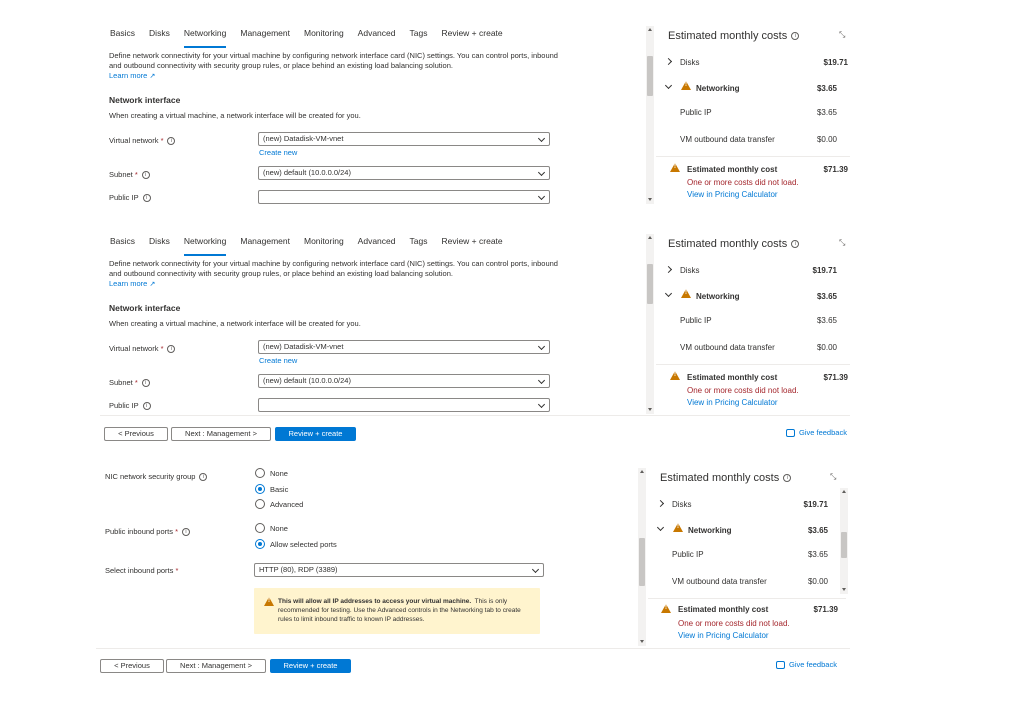 The image size is (1024, 717). I want to click on public-ip-label: Public IP i, so click(130, 198).